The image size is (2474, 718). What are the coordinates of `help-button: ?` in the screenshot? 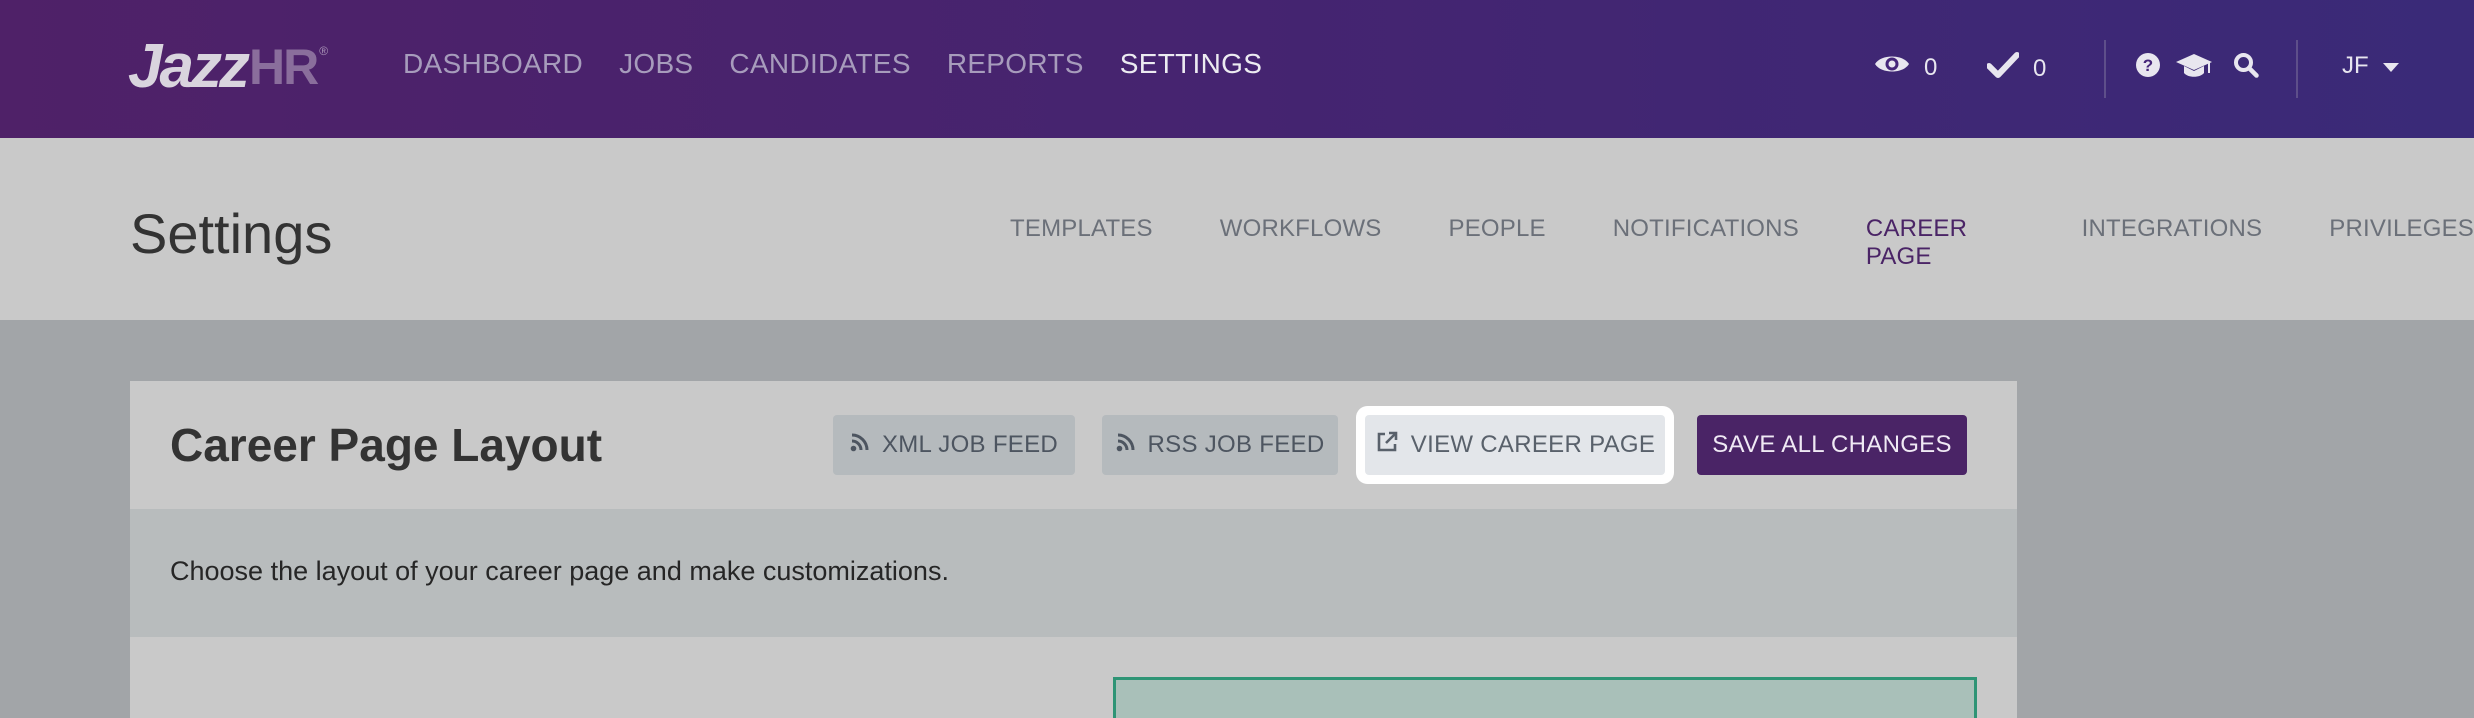 It's located at (2148, 68).